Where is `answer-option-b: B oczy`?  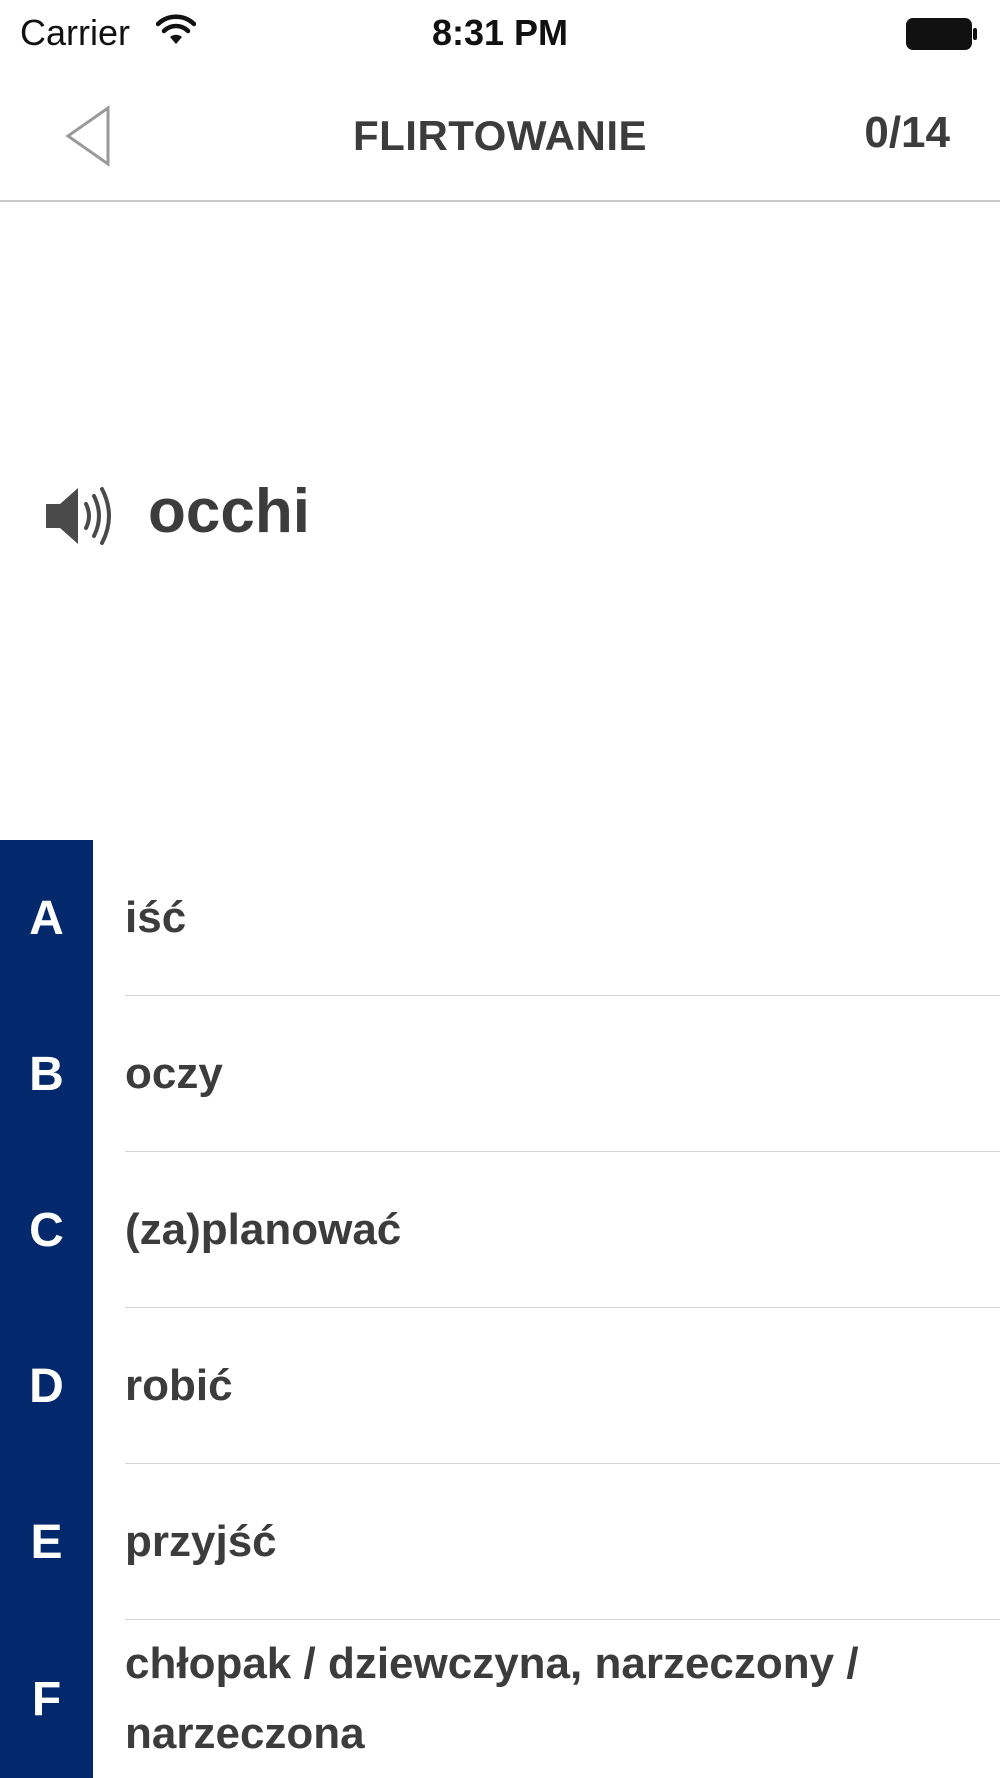 answer-option-b: B oczy is located at coordinates (500, 1074).